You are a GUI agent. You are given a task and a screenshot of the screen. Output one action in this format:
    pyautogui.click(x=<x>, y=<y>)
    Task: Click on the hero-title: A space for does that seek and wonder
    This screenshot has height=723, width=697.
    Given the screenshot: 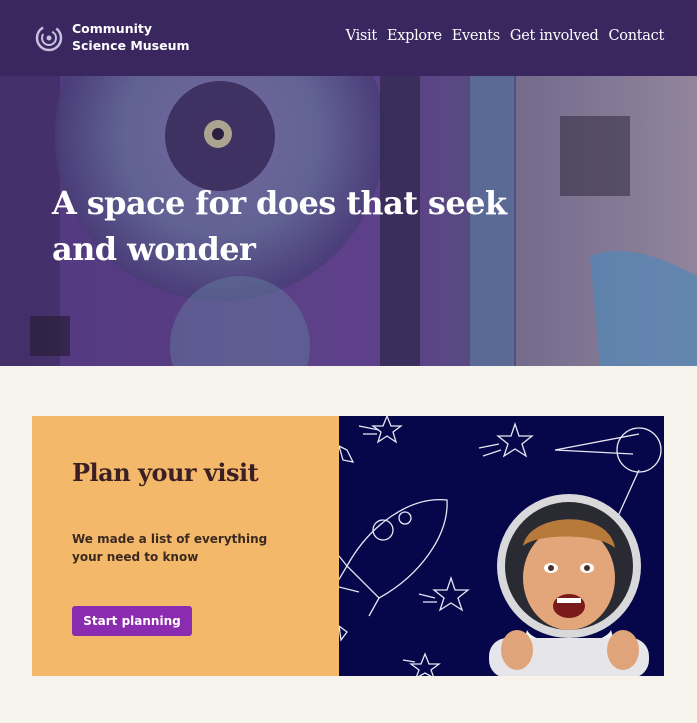 What is the action you would take?
    pyautogui.click(x=279, y=226)
    